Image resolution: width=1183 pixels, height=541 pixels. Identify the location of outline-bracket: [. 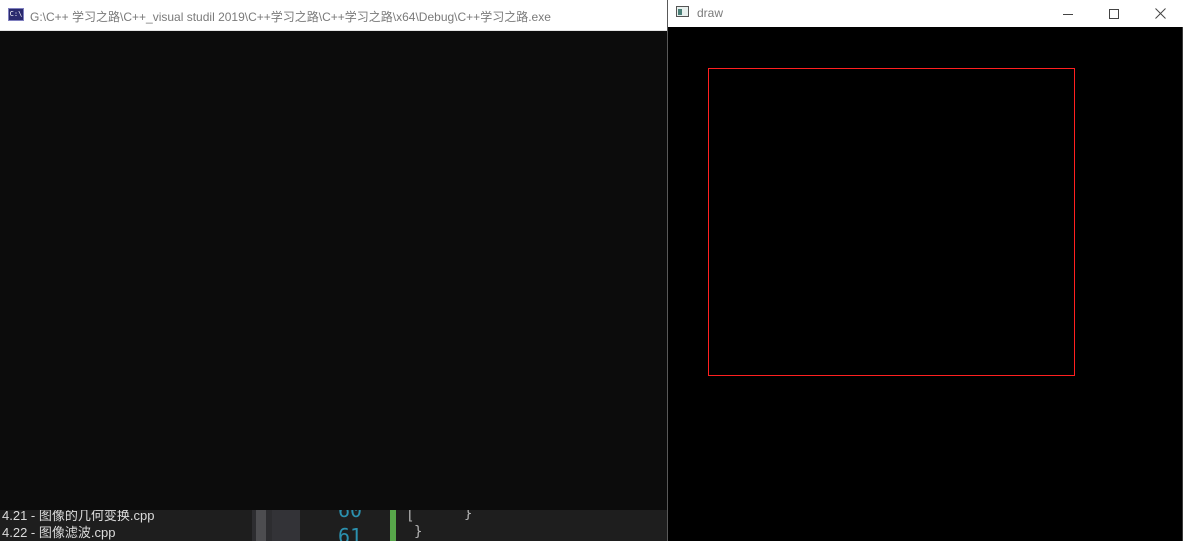
(410, 517).